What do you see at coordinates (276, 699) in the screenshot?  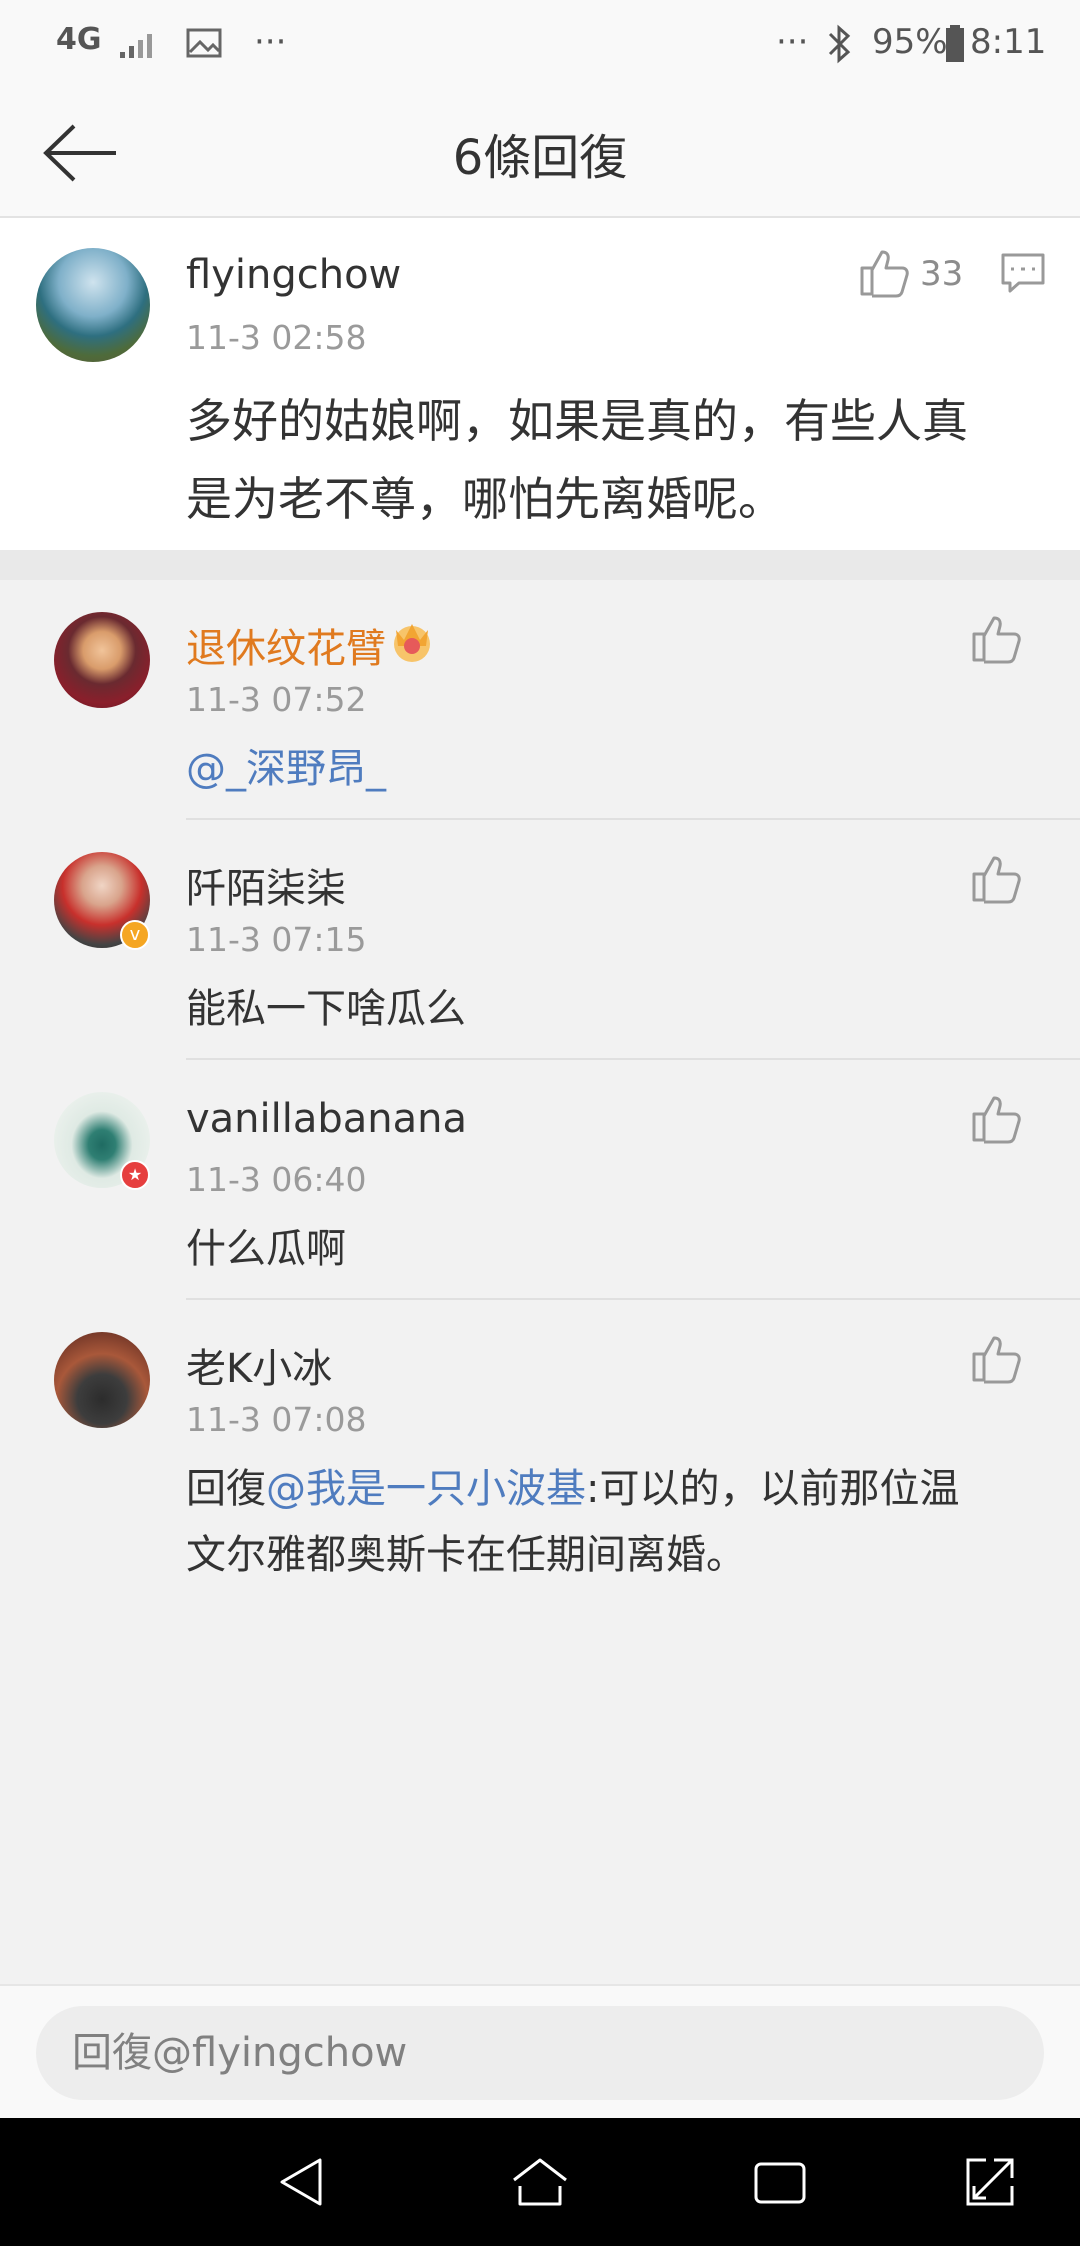 I see `reply-time: 11-3 07:52` at bounding box center [276, 699].